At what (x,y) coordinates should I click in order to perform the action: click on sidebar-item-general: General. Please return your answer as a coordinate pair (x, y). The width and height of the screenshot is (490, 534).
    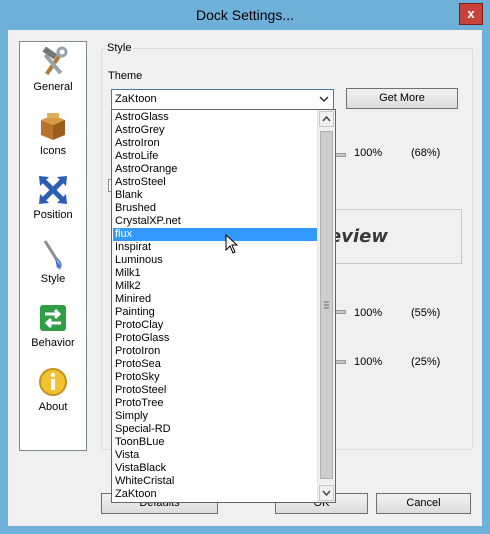
    Looking at the image, I should click on (53, 74).